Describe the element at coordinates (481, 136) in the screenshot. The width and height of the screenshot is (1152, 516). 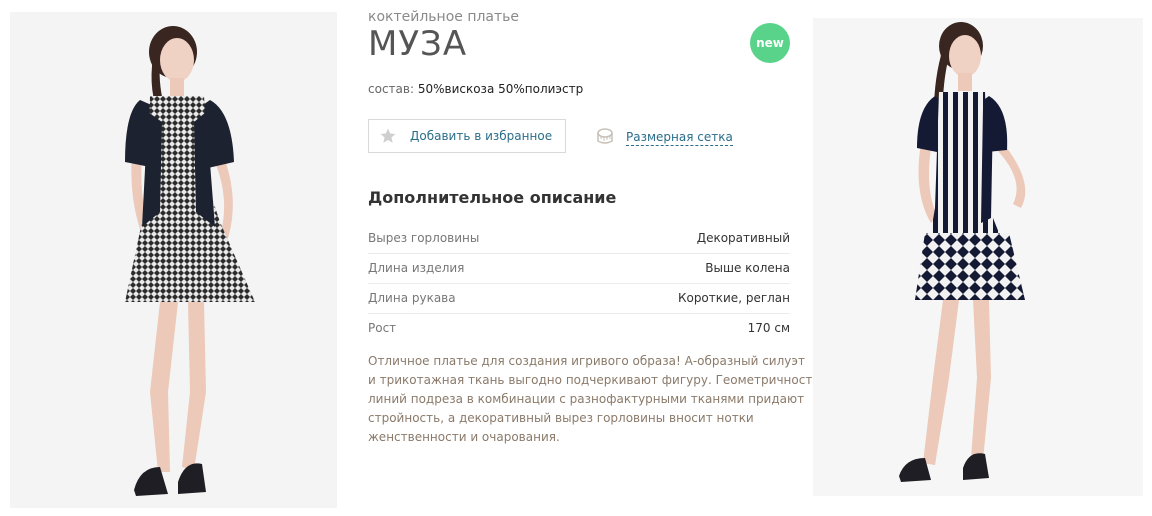
I see `add-to-favorites-label: Добавить в избранное` at that location.